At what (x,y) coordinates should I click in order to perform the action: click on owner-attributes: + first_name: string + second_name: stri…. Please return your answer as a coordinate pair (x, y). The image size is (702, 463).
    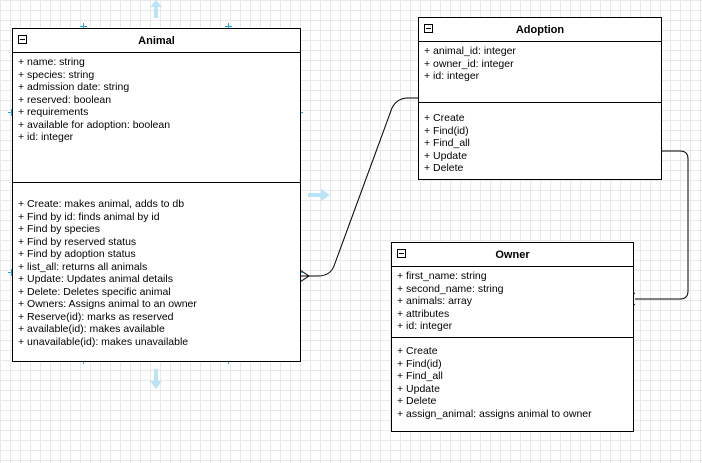
    Looking at the image, I should click on (512, 302).